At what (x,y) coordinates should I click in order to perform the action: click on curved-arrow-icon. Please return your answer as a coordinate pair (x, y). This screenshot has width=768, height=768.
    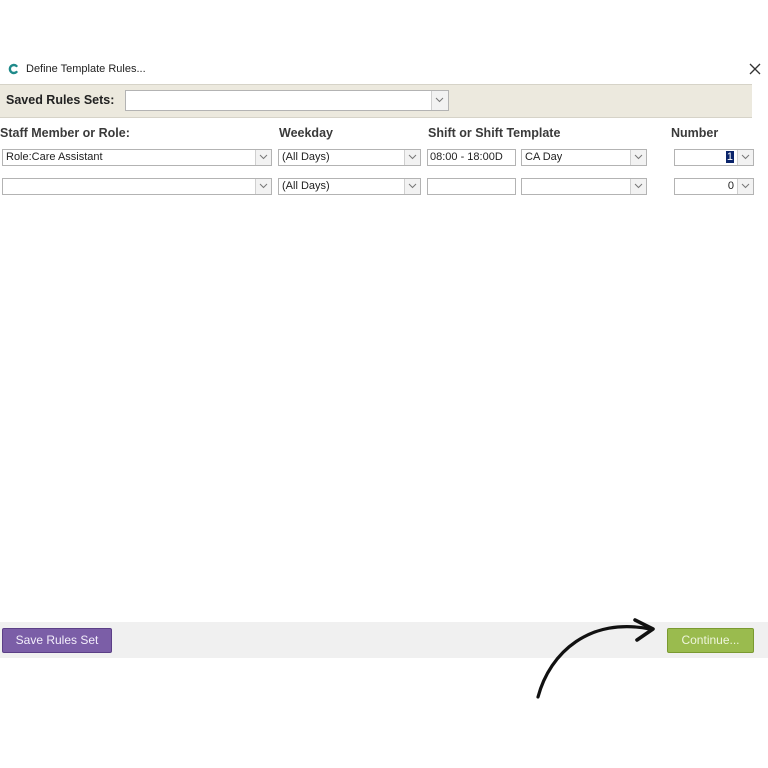
    Looking at the image, I should click on (595, 658).